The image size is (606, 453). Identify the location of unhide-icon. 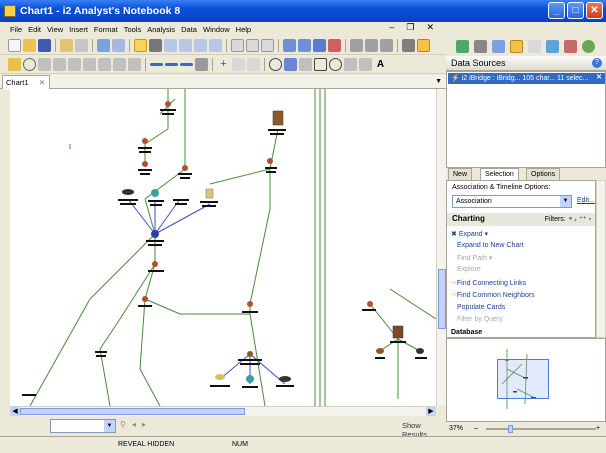
(371, 45).